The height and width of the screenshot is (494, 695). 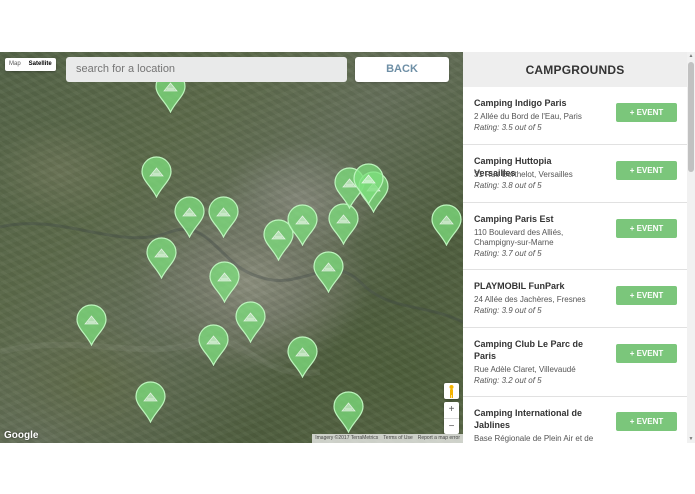 I want to click on zoom-control: + −, so click(x=451, y=418).